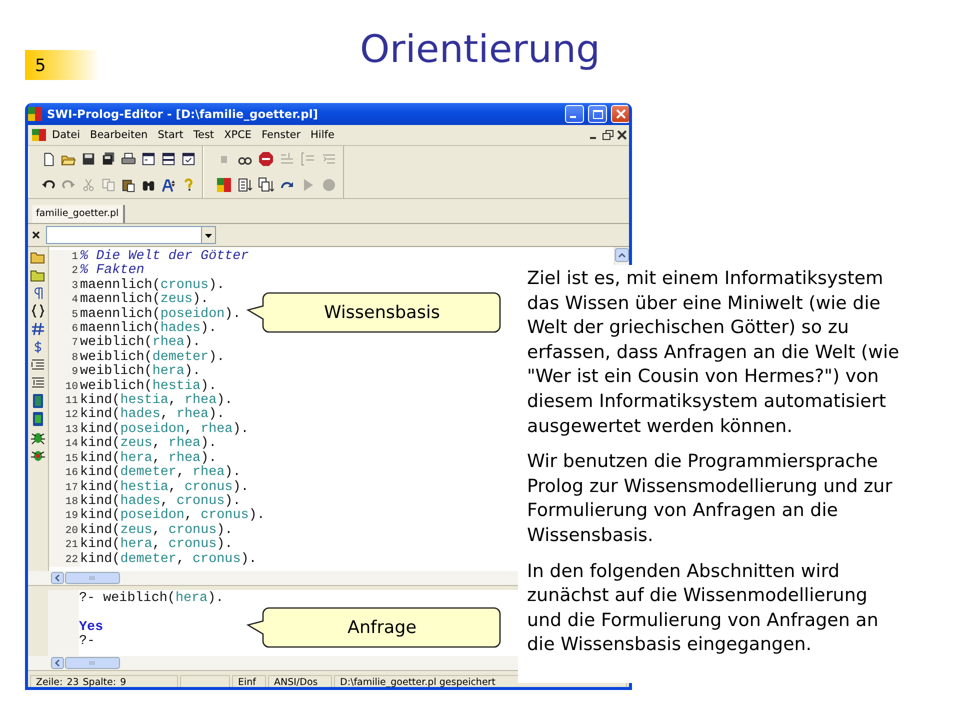 The width and height of the screenshot is (960, 720). Describe the element at coordinates (622, 255) in the screenshot. I see `scroll-up-icon` at that location.